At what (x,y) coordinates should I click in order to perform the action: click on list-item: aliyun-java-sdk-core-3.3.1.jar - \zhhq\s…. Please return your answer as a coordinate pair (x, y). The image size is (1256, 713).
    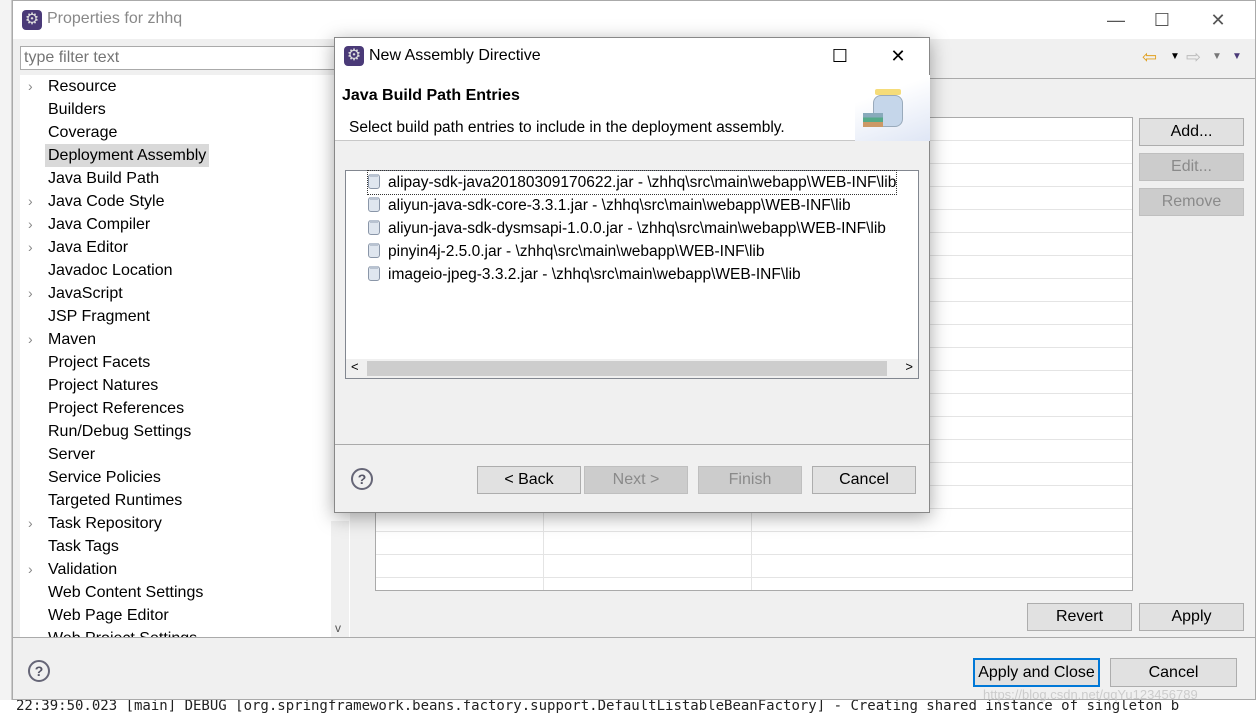
    Looking at the image, I should click on (609, 205).